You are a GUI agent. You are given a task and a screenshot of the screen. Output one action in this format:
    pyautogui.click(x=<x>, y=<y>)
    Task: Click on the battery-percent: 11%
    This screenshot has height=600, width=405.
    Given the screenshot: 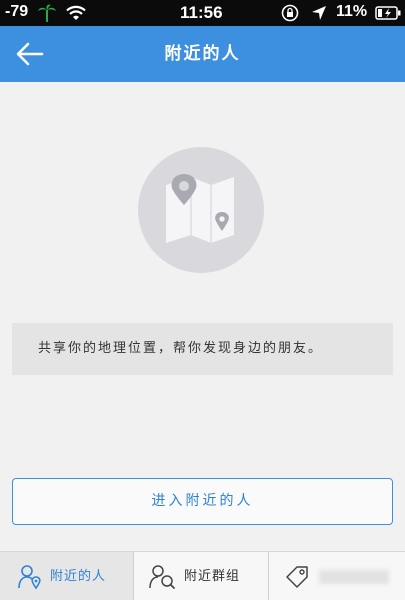 What is the action you would take?
    pyautogui.click(x=352, y=11)
    